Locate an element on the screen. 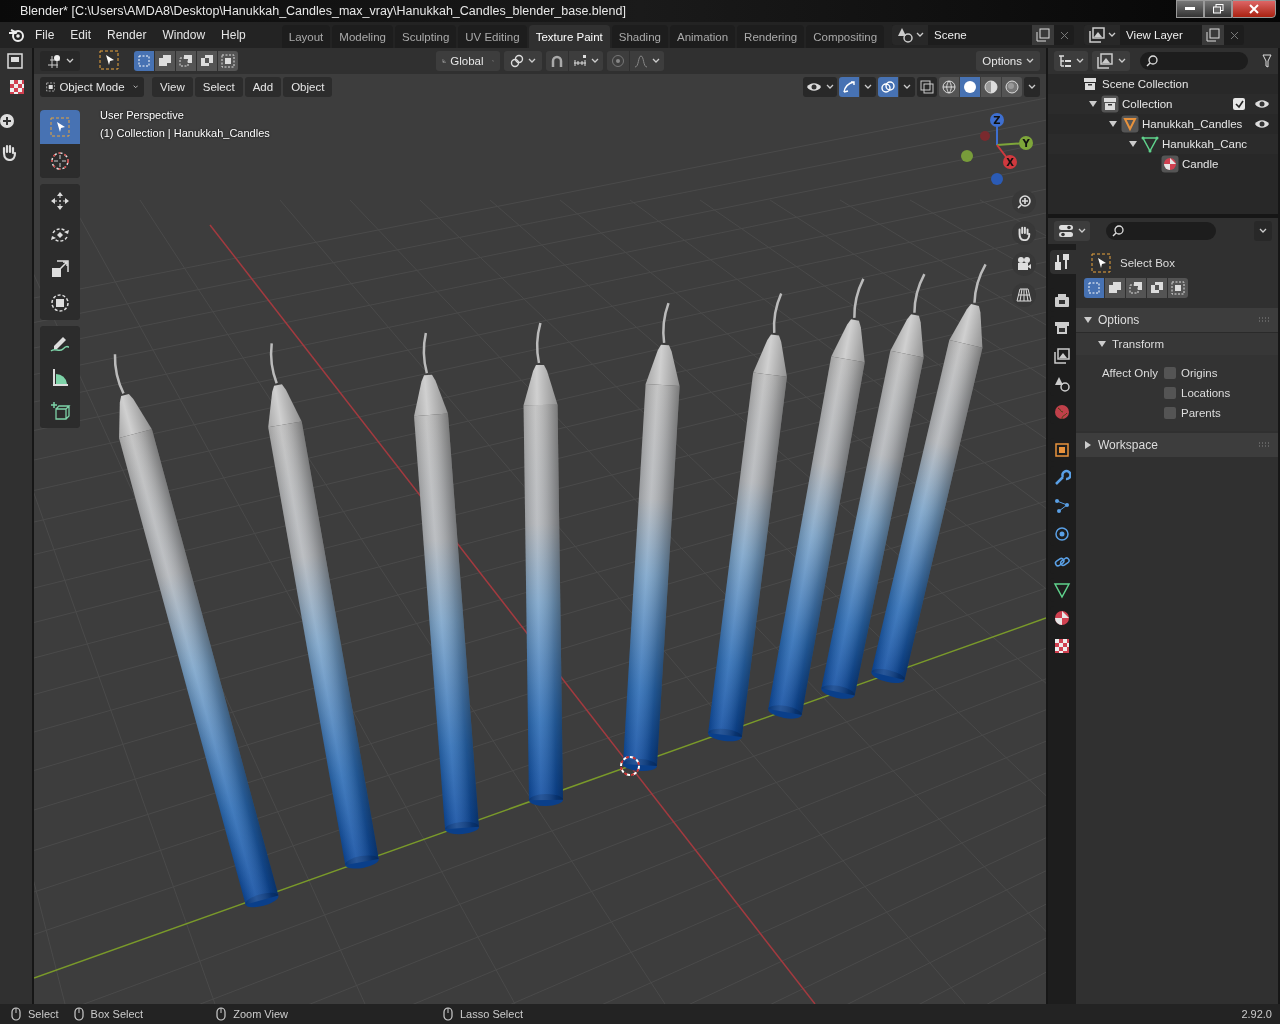  snap-dropdown is located at coordinates (586, 61).